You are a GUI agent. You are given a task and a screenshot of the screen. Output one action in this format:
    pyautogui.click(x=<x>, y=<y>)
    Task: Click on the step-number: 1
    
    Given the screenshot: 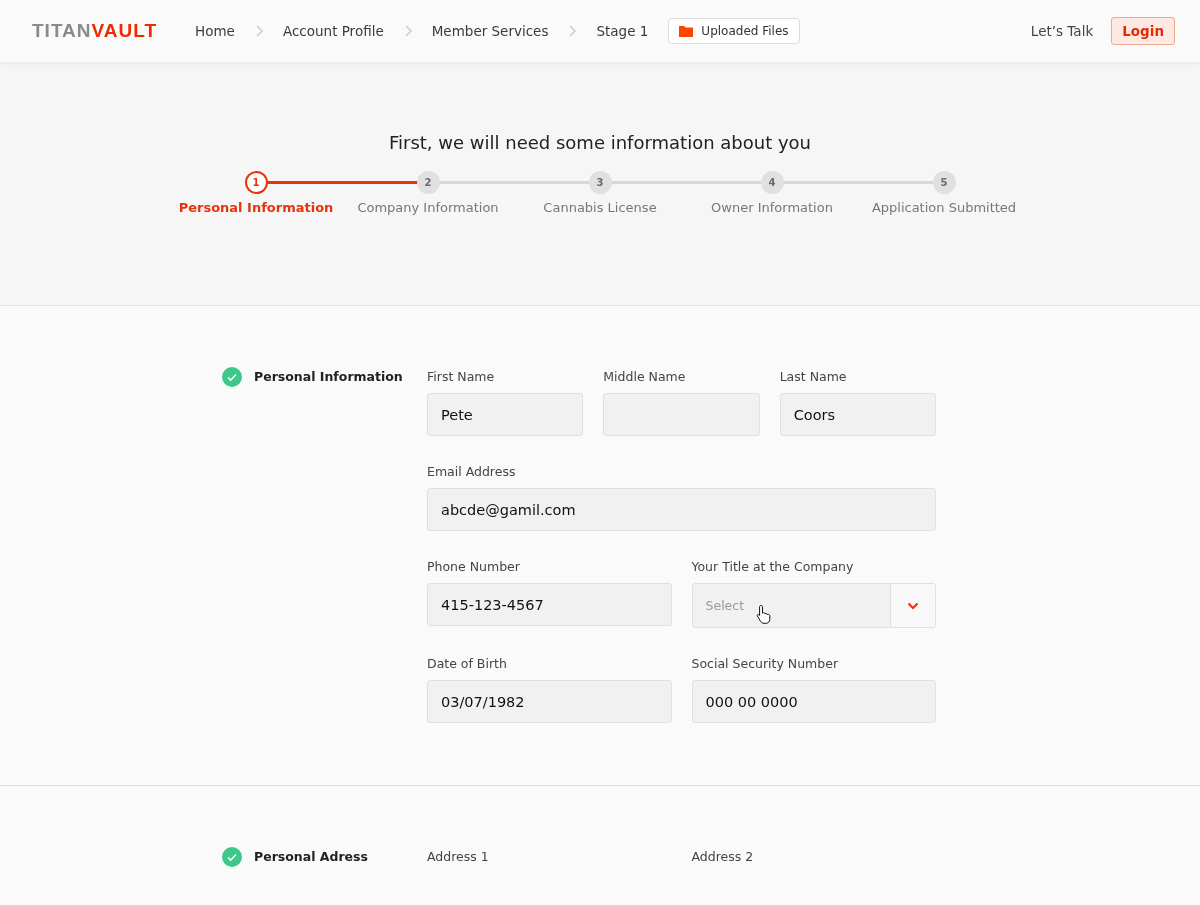 What is the action you would take?
    pyautogui.click(x=256, y=182)
    